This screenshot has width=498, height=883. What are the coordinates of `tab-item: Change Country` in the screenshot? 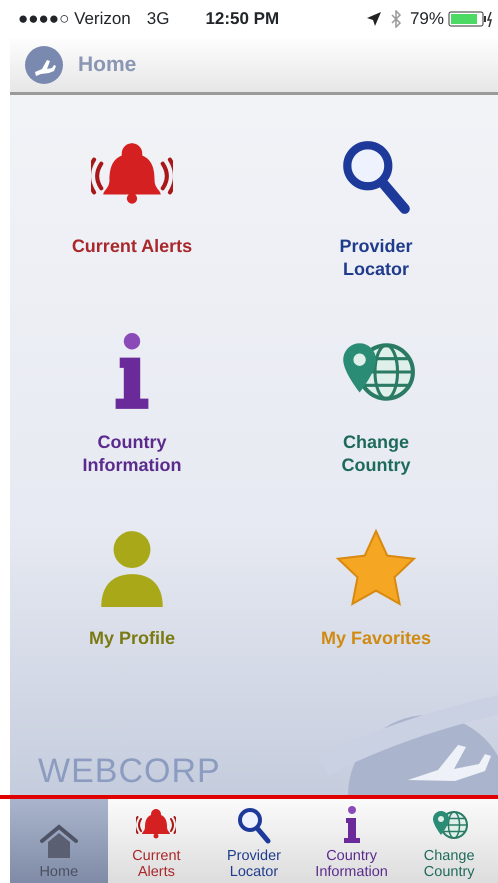 It's located at (449, 841).